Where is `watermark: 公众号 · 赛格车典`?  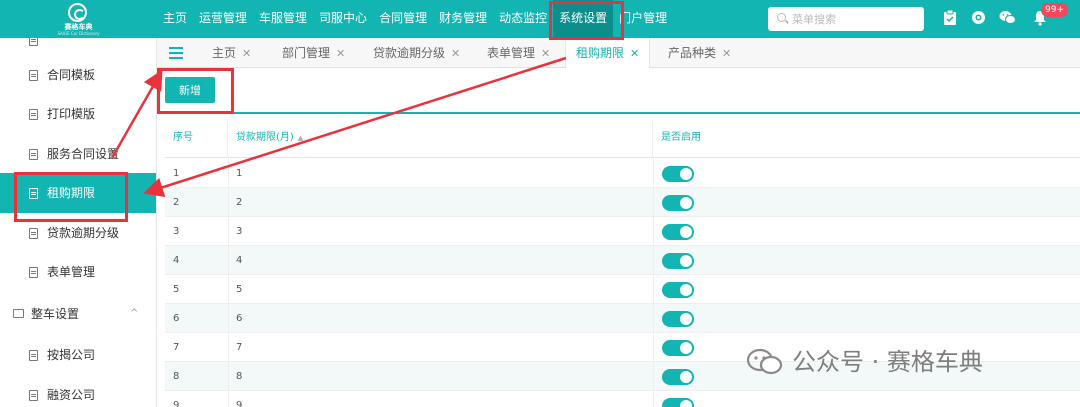 watermark: 公众号 · 赛格车典 is located at coordinates (864, 362).